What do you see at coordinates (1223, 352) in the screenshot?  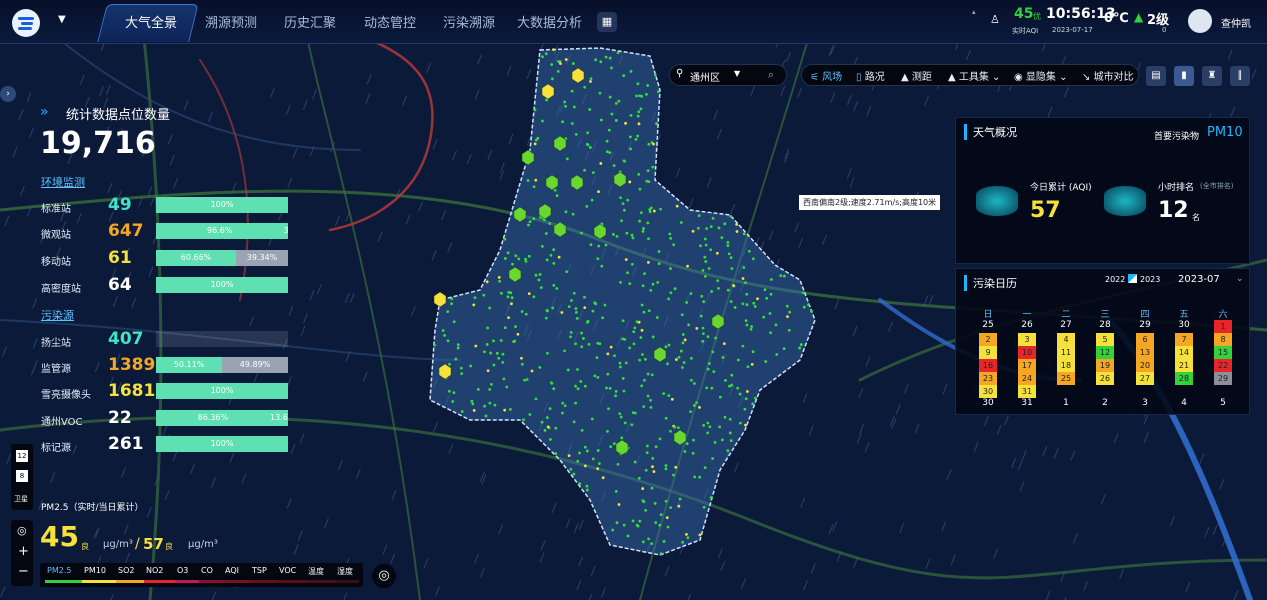 I see `calendar-day-cell: 15` at bounding box center [1223, 352].